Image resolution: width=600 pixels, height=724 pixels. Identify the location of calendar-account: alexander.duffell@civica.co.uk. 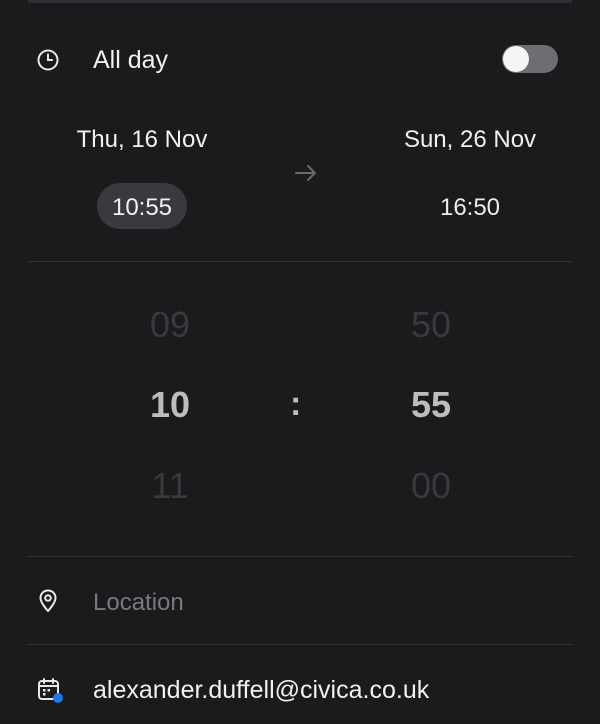
(261, 690).